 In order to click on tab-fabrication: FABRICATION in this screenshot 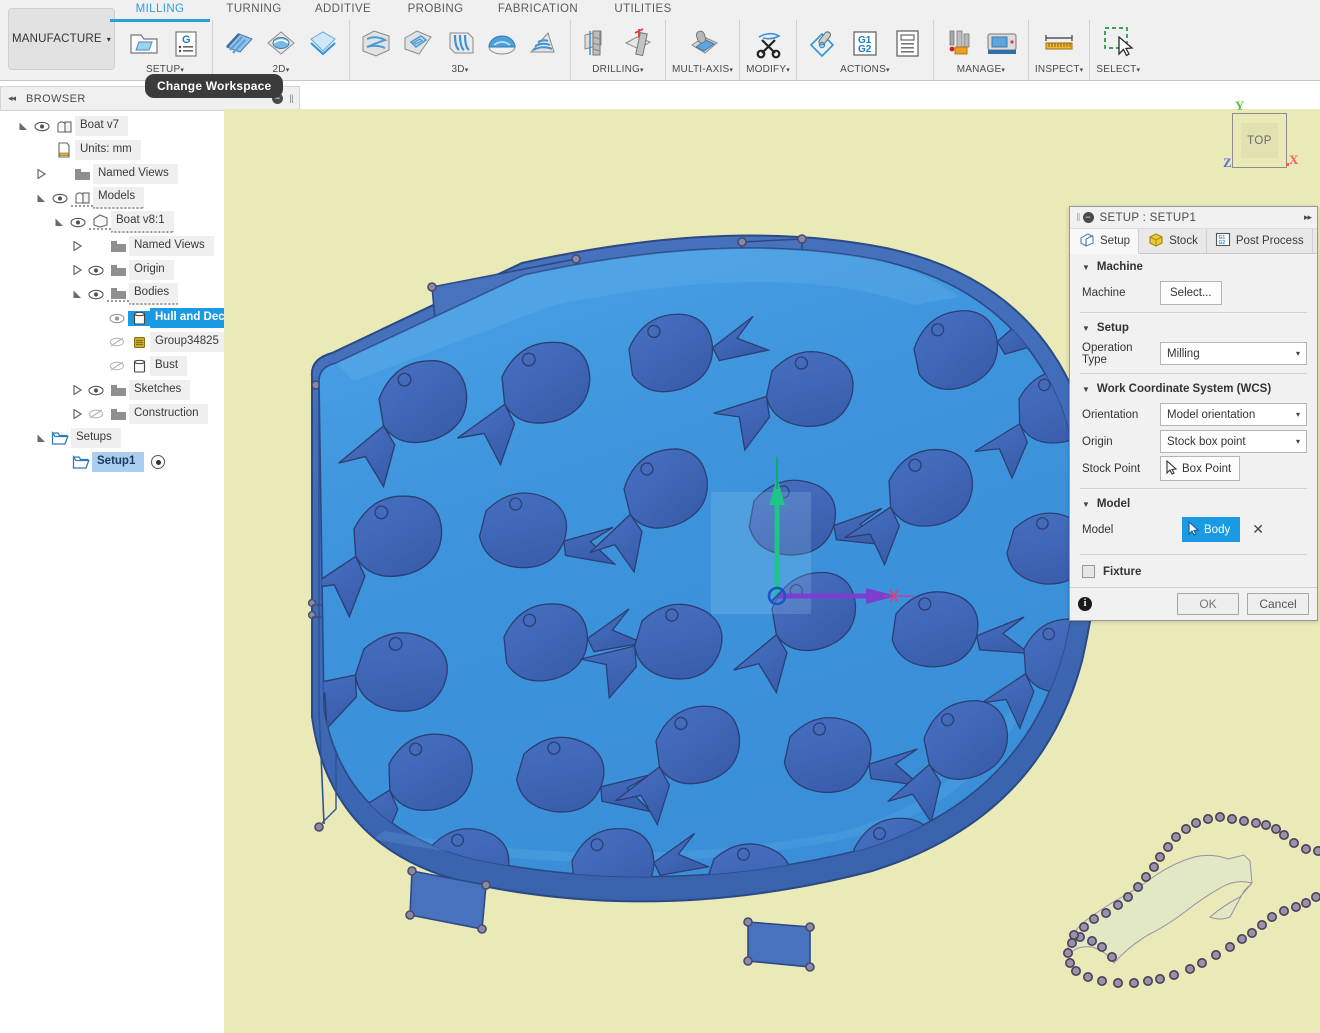, I will do `click(538, 9)`.